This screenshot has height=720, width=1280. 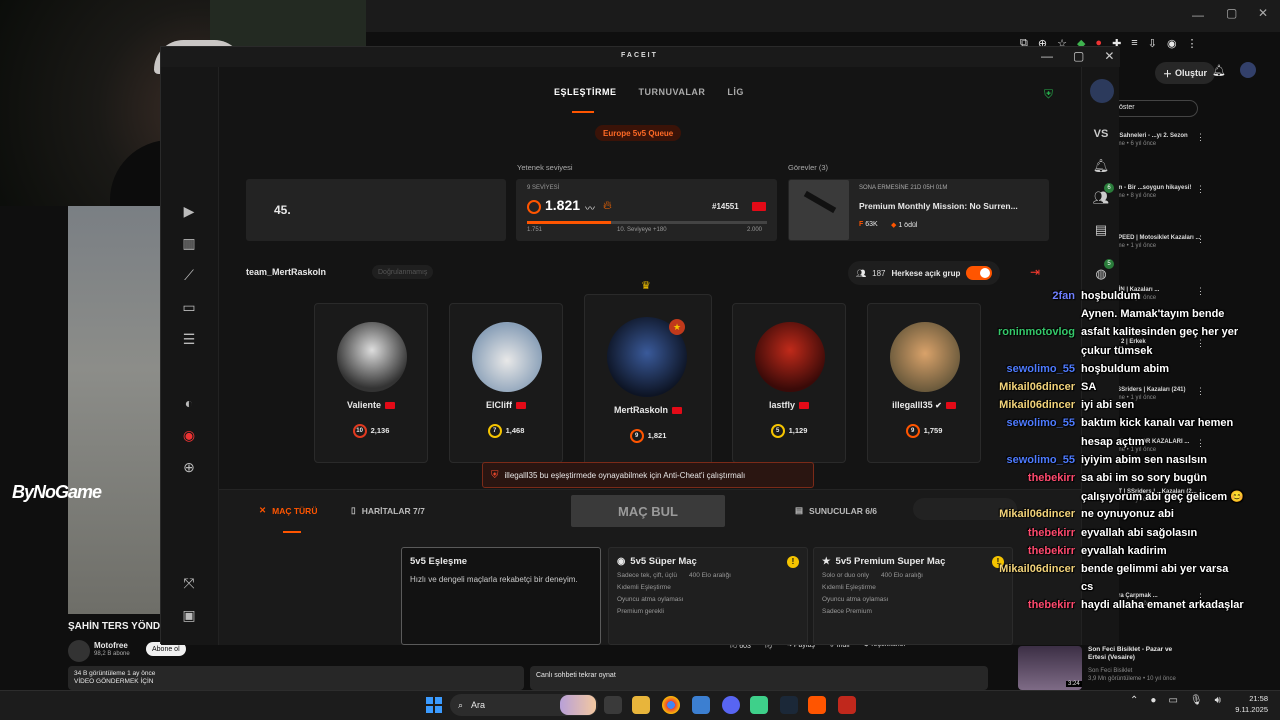 I want to click on club-icon: ◉, so click(x=189, y=435).